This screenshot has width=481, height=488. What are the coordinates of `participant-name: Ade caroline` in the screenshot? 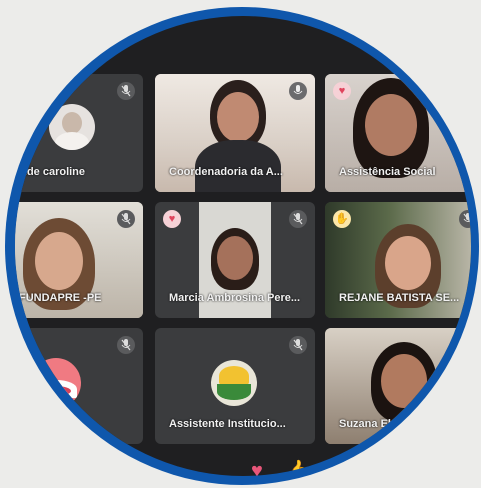 It's located at (52, 172).